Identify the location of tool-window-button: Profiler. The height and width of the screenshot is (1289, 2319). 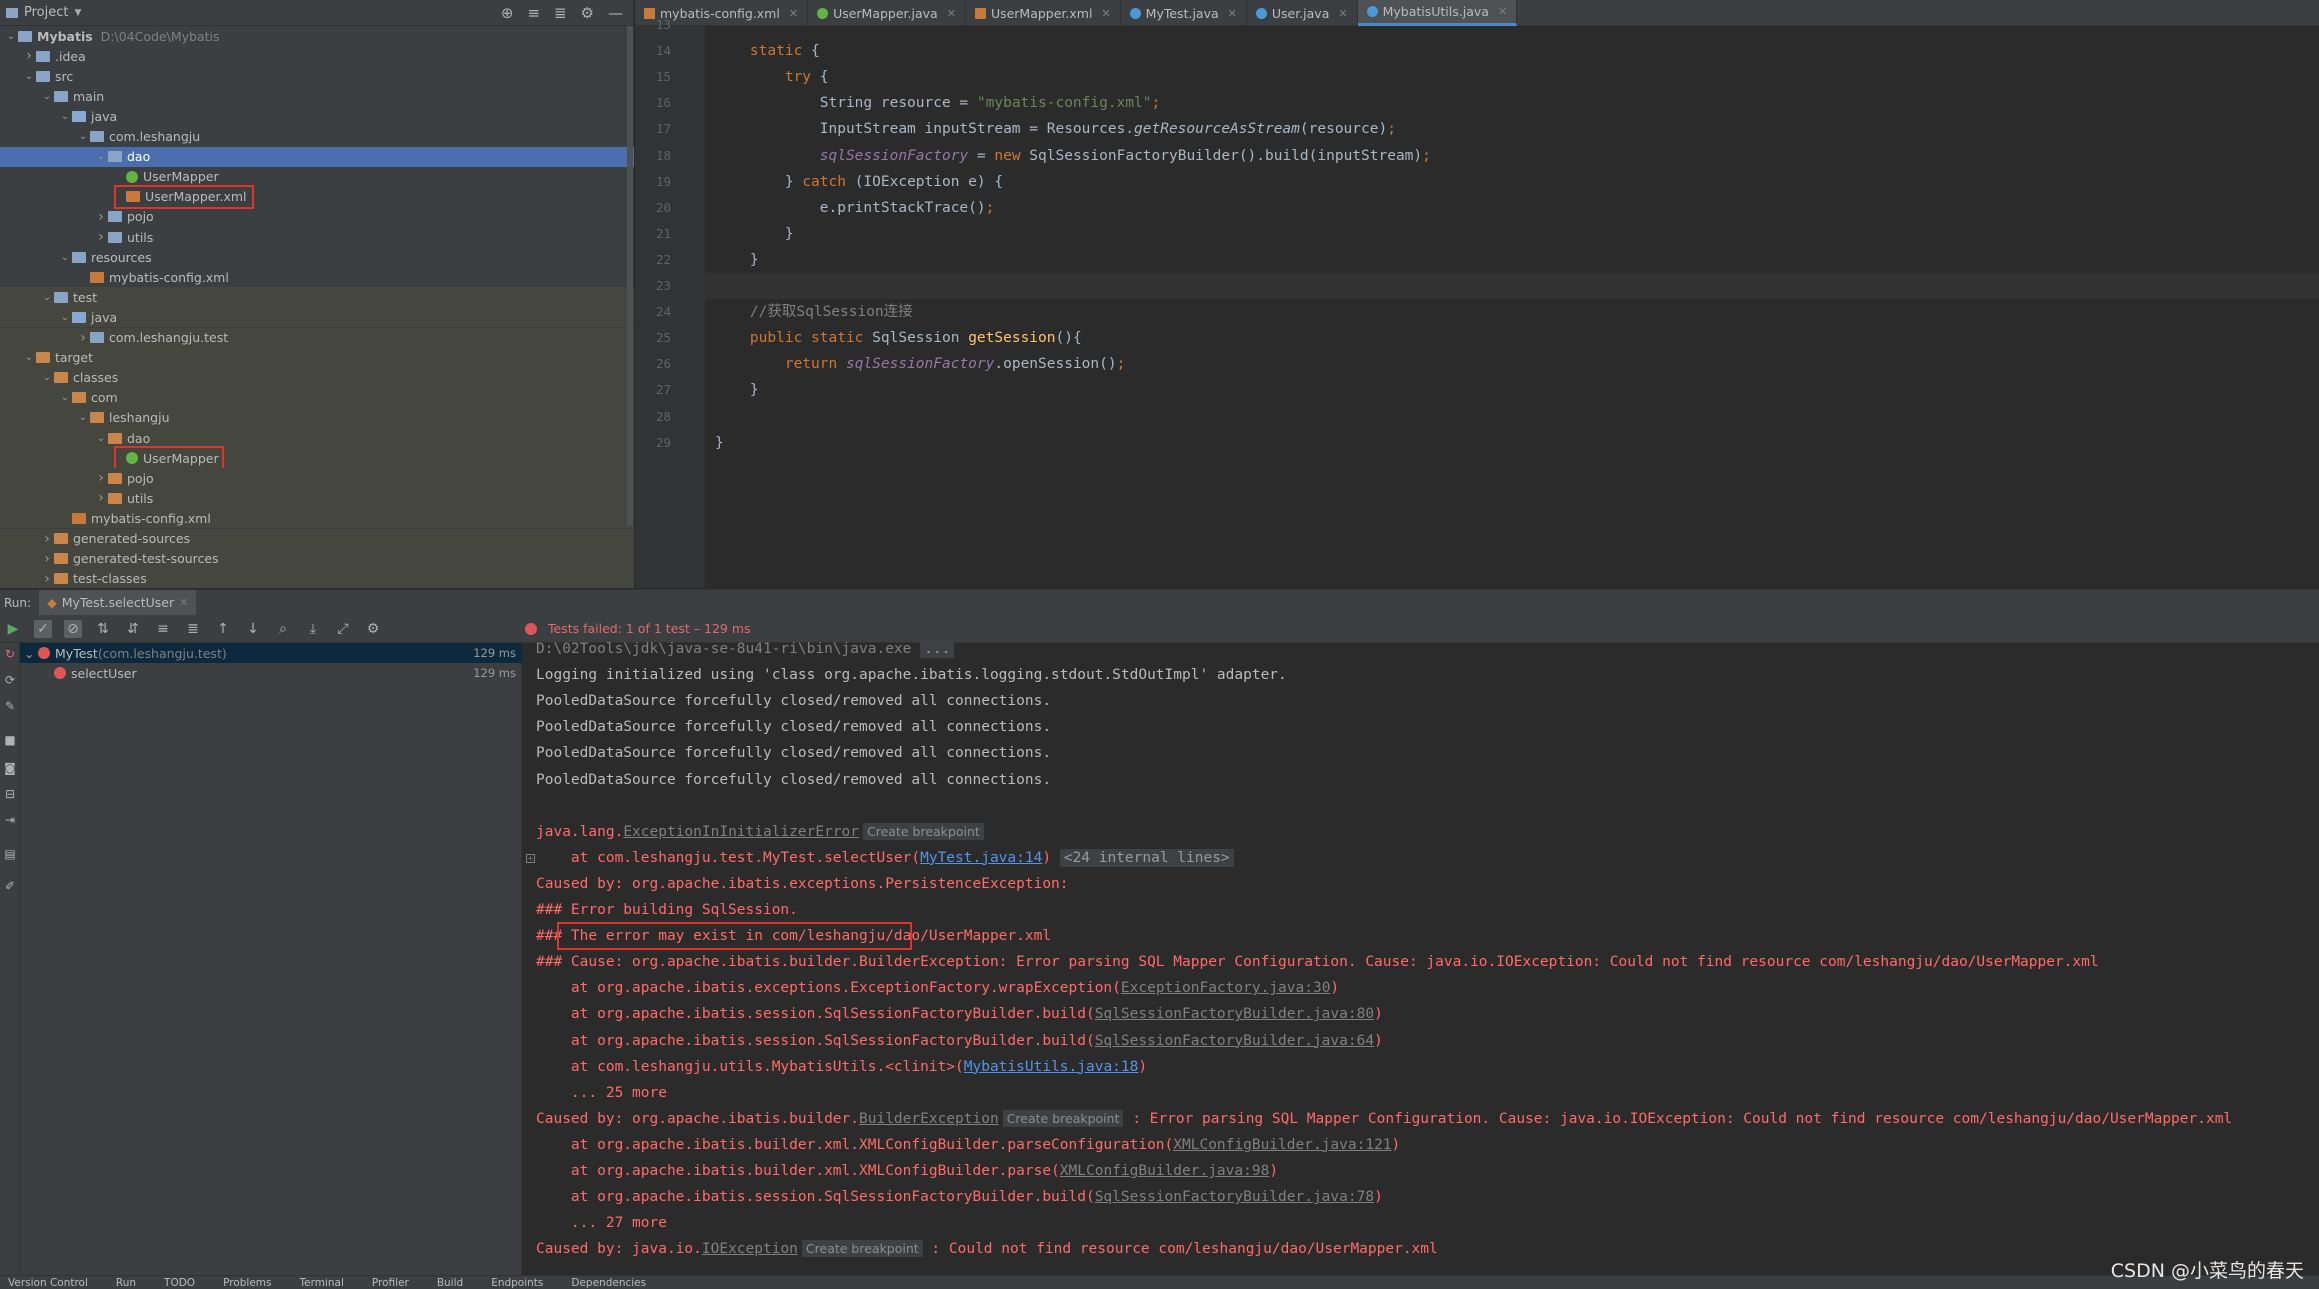
(390, 1283).